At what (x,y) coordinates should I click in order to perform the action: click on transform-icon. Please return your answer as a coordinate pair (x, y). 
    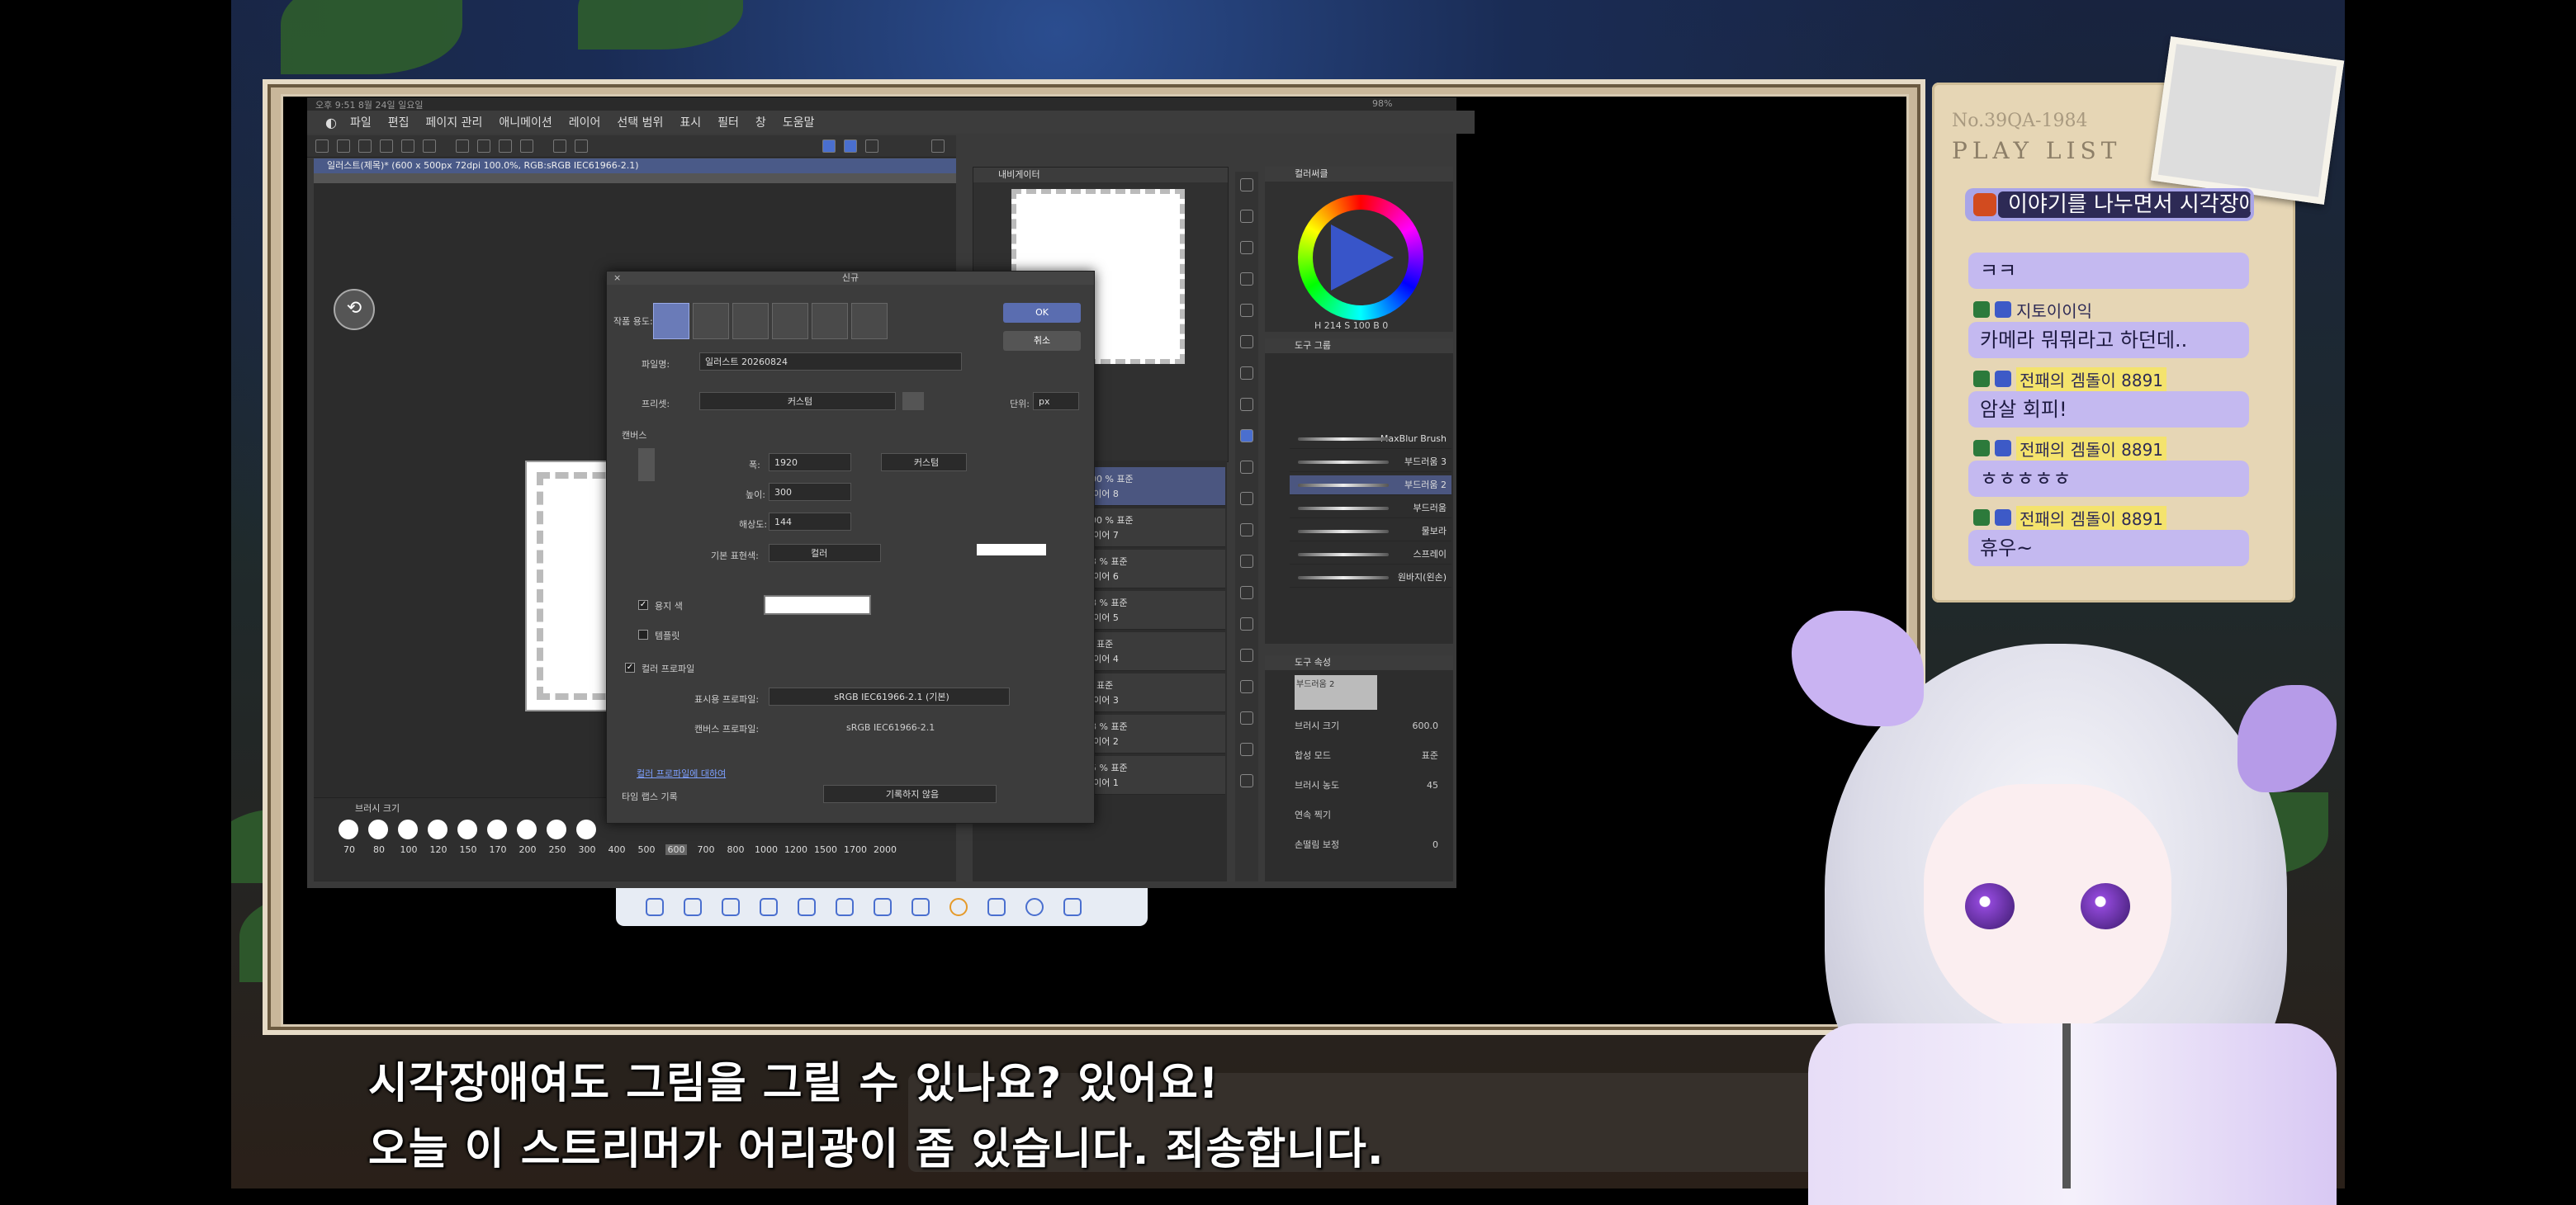
    Looking at the image, I should click on (559, 146).